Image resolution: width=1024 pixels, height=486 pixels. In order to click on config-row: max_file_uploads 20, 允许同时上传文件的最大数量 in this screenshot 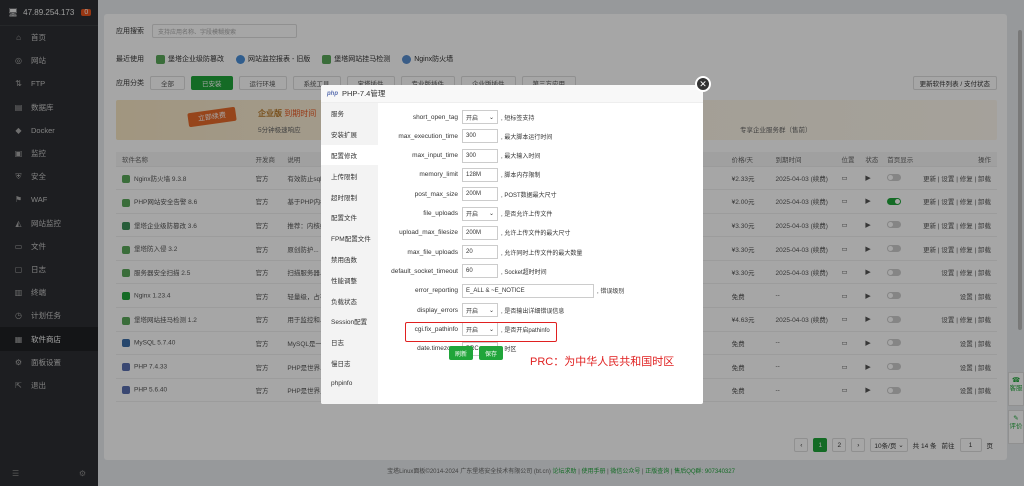, I will do `click(480, 252)`.